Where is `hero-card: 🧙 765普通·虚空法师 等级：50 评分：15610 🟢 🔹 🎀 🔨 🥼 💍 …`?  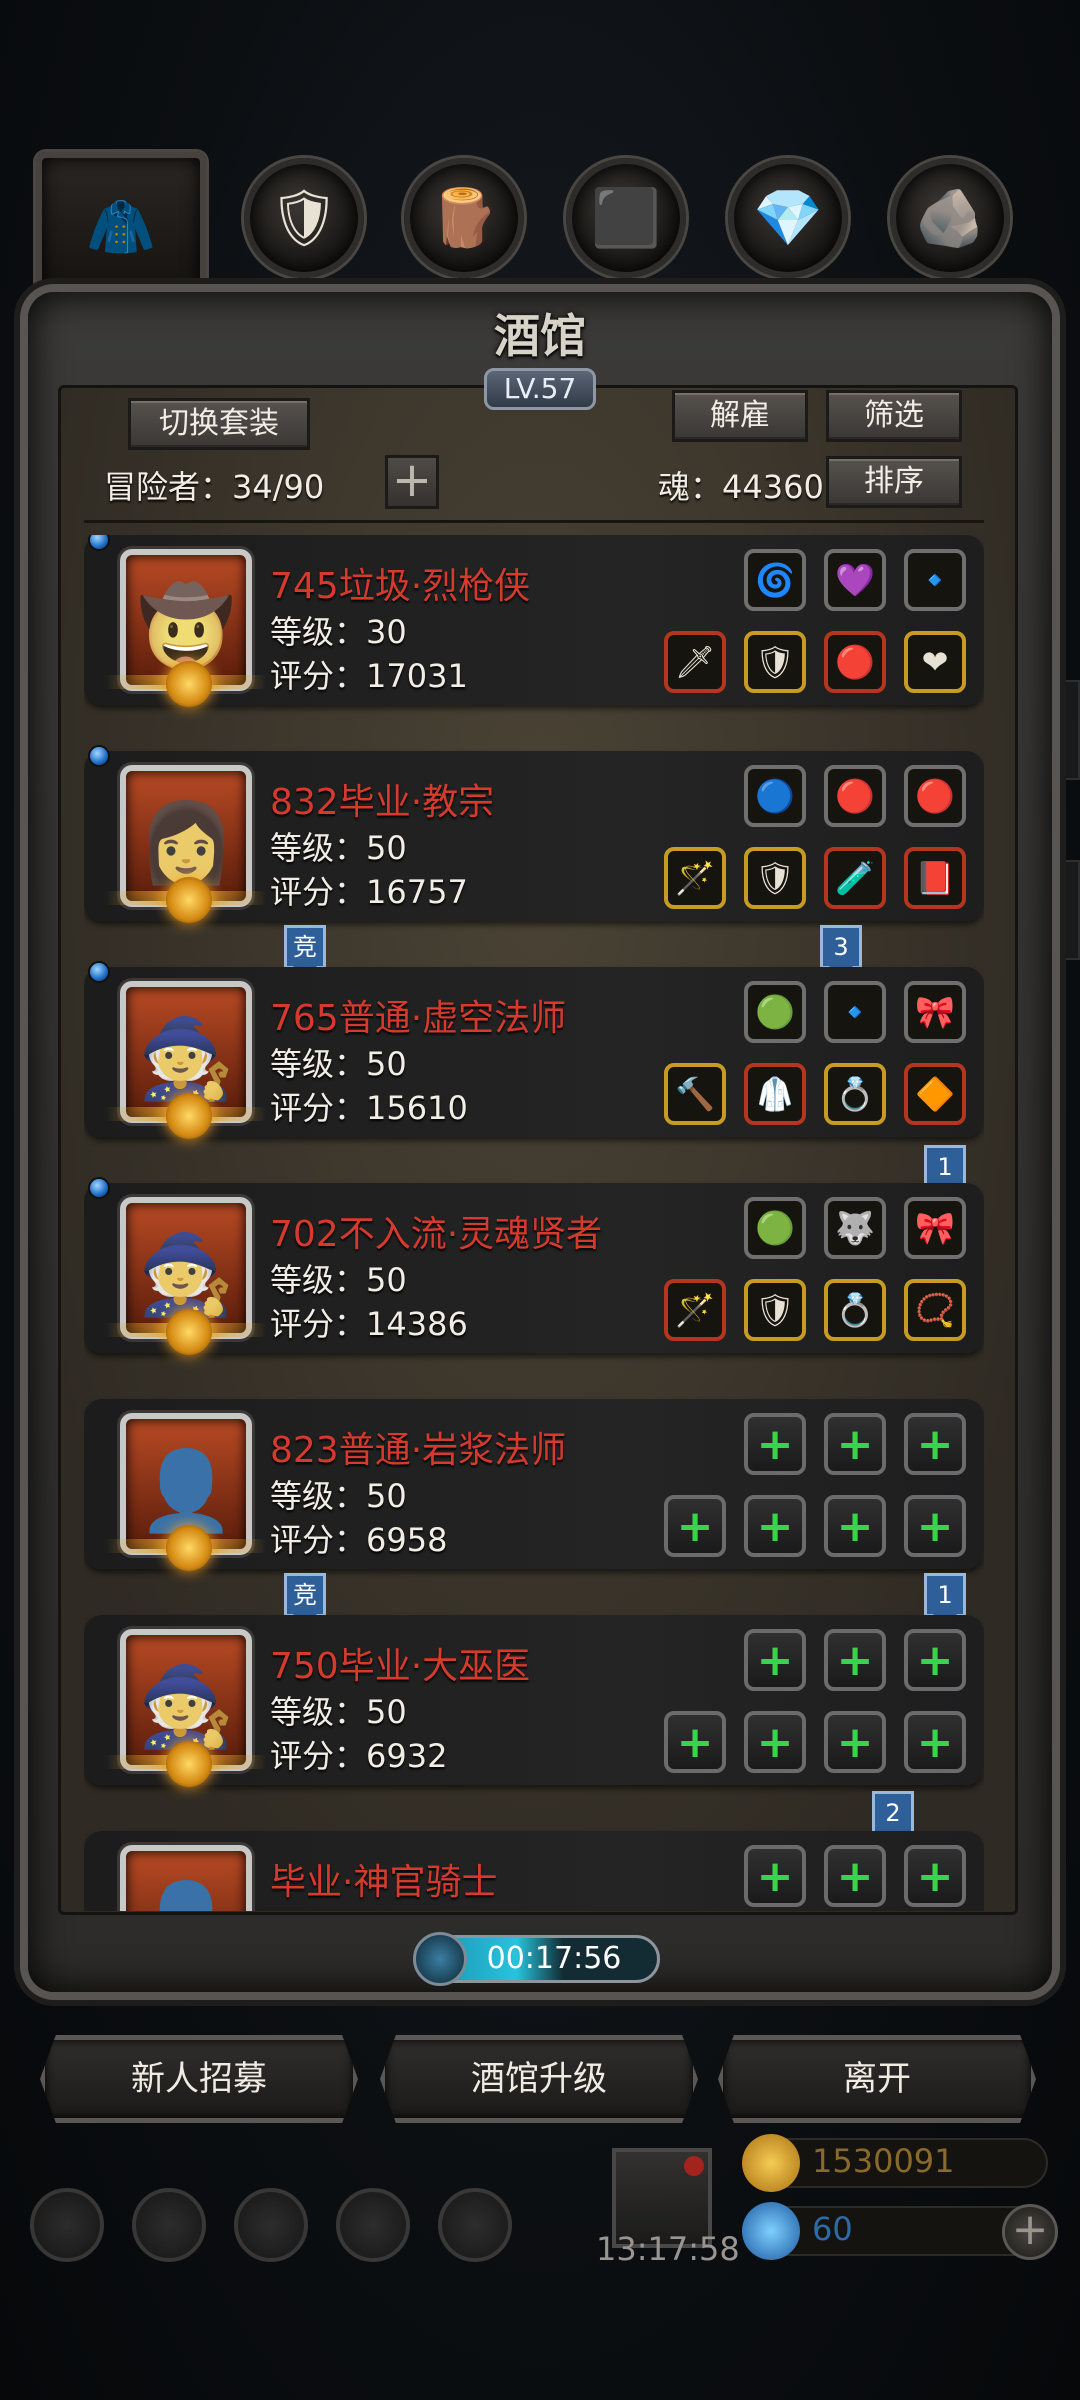 hero-card: 🧙 765普通·虚空法师 等级：50 评分：15610 🟢 🔹 🎀 🔨 🥼 💍 … is located at coordinates (534, 1050).